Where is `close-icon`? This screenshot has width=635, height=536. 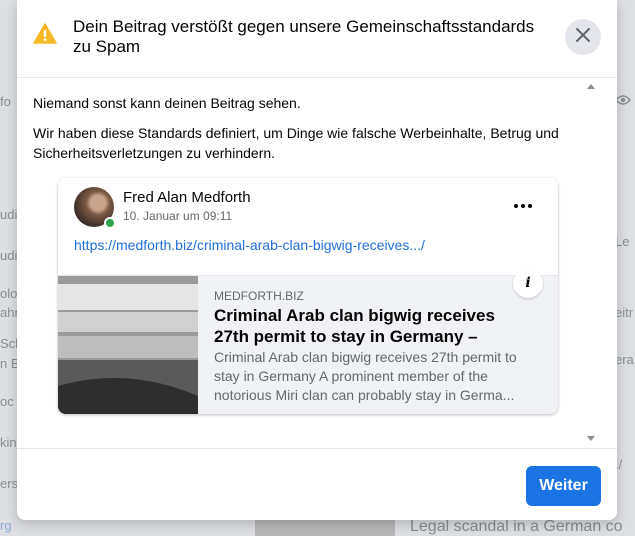 close-icon is located at coordinates (583, 37).